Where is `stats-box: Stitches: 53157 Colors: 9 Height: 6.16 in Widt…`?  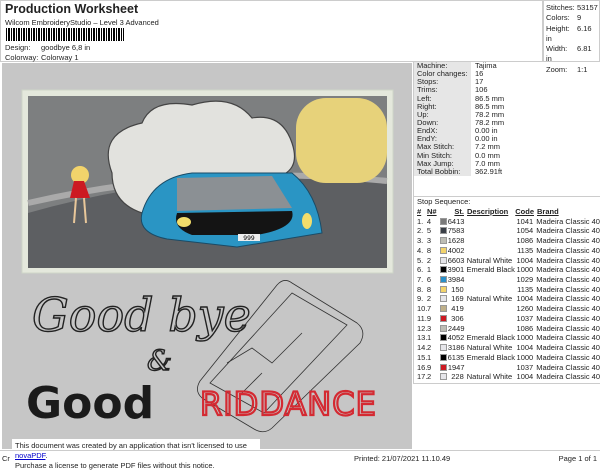 stats-box: Stitches: 53157 Colors: 9 Height: 6.16 in Widt… is located at coordinates (571, 37).